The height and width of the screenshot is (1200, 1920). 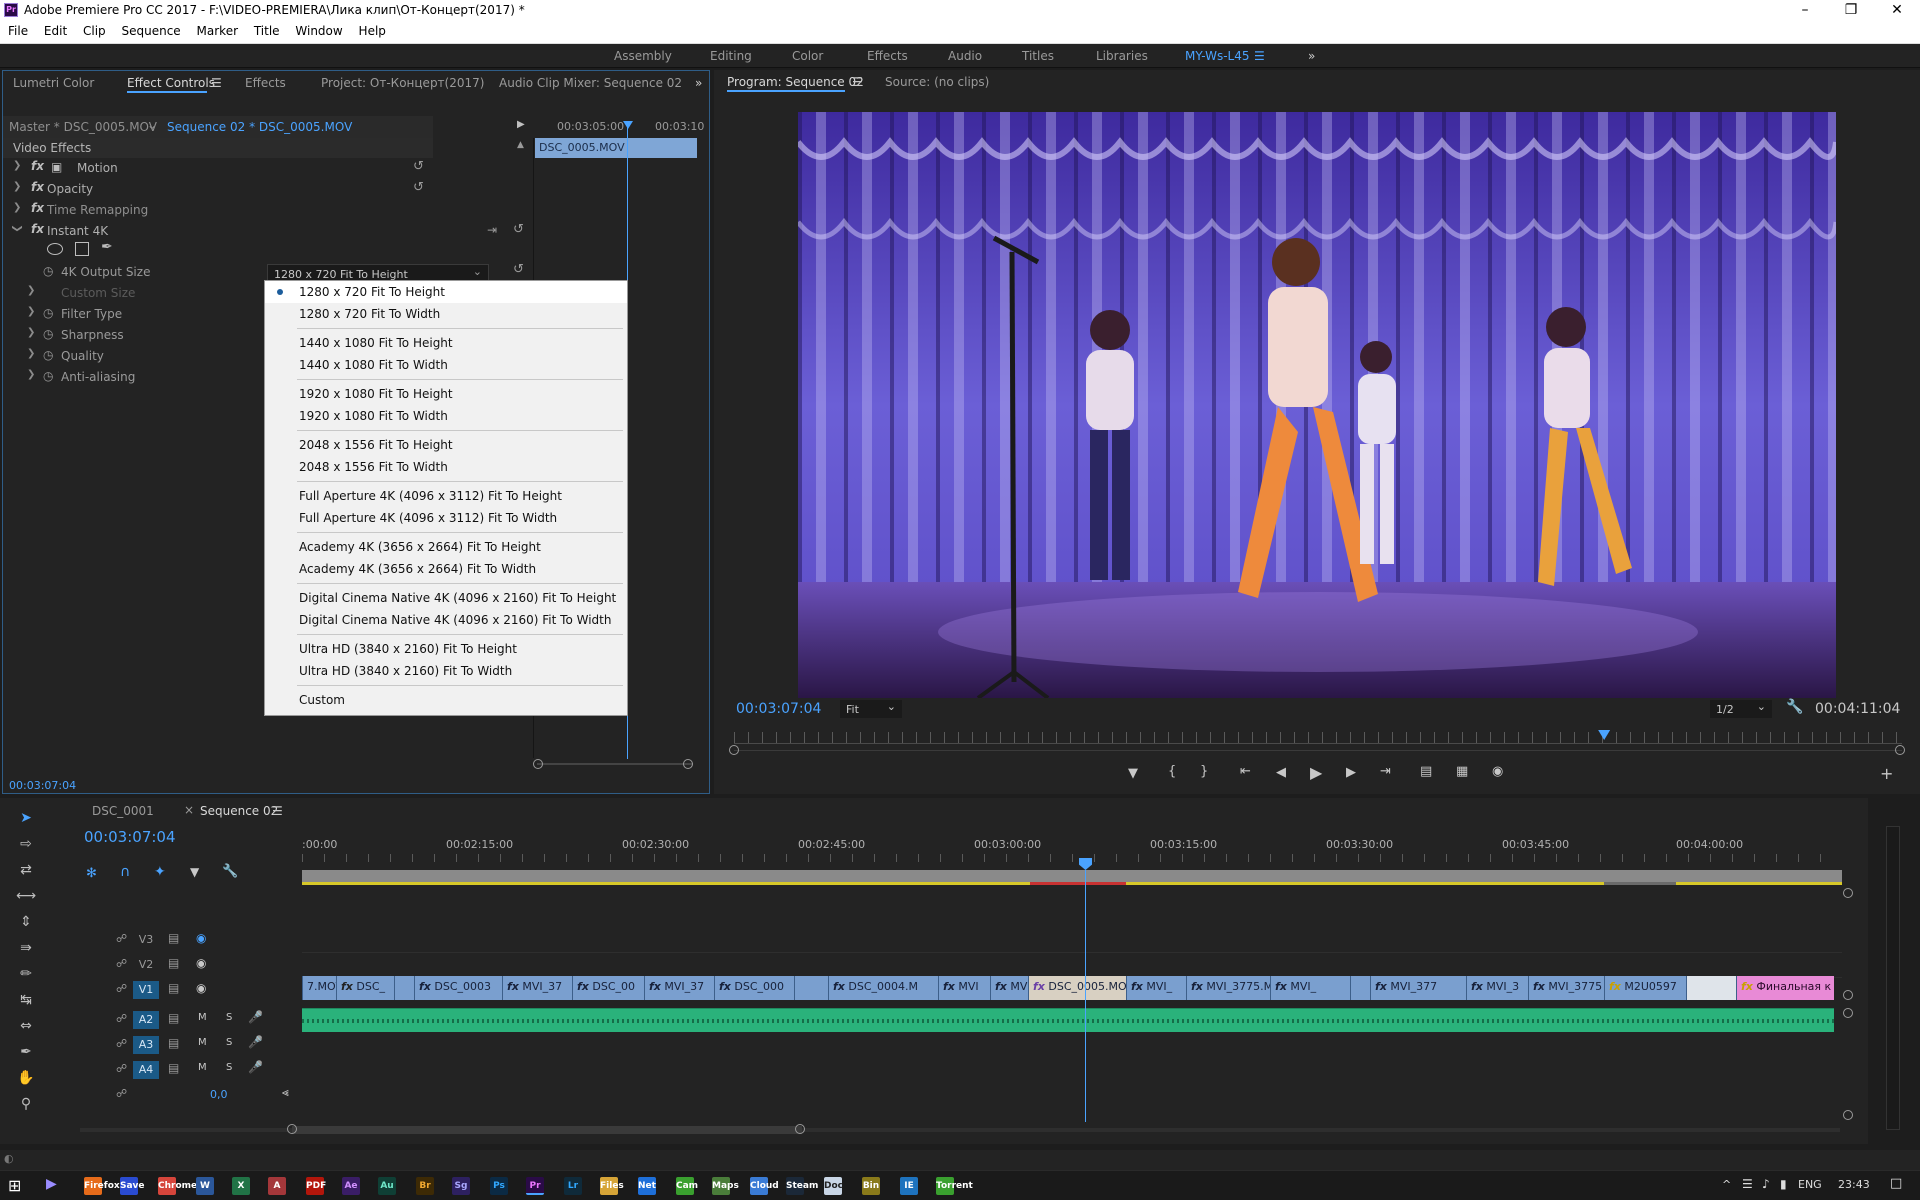 I want to click on clip-v1-selected: fx DSC_0005.MO, so click(x=1077, y=988).